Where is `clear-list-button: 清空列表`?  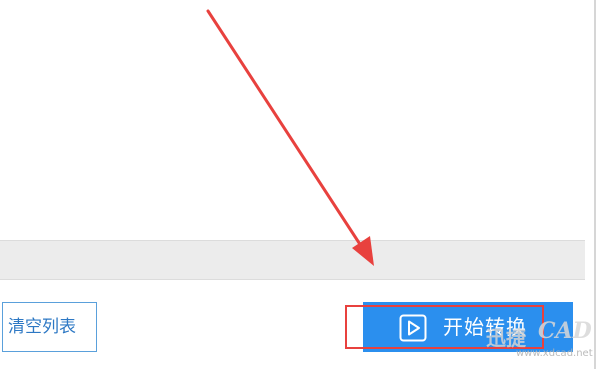
clear-list-button: 清空列表 is located at coordinates (49, 327).